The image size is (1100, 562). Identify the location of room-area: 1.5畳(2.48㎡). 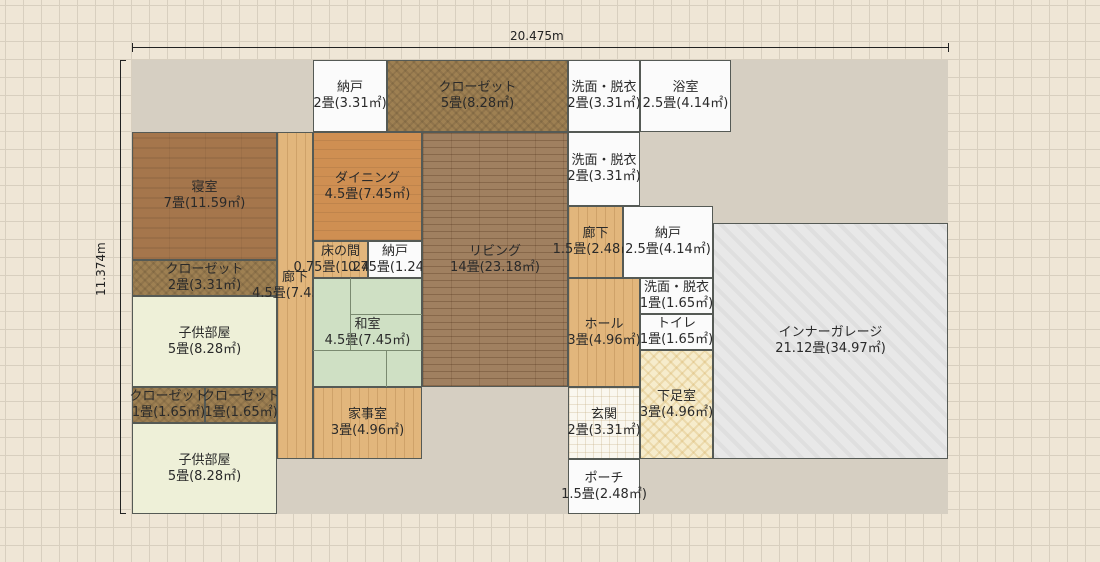
(604, 494).